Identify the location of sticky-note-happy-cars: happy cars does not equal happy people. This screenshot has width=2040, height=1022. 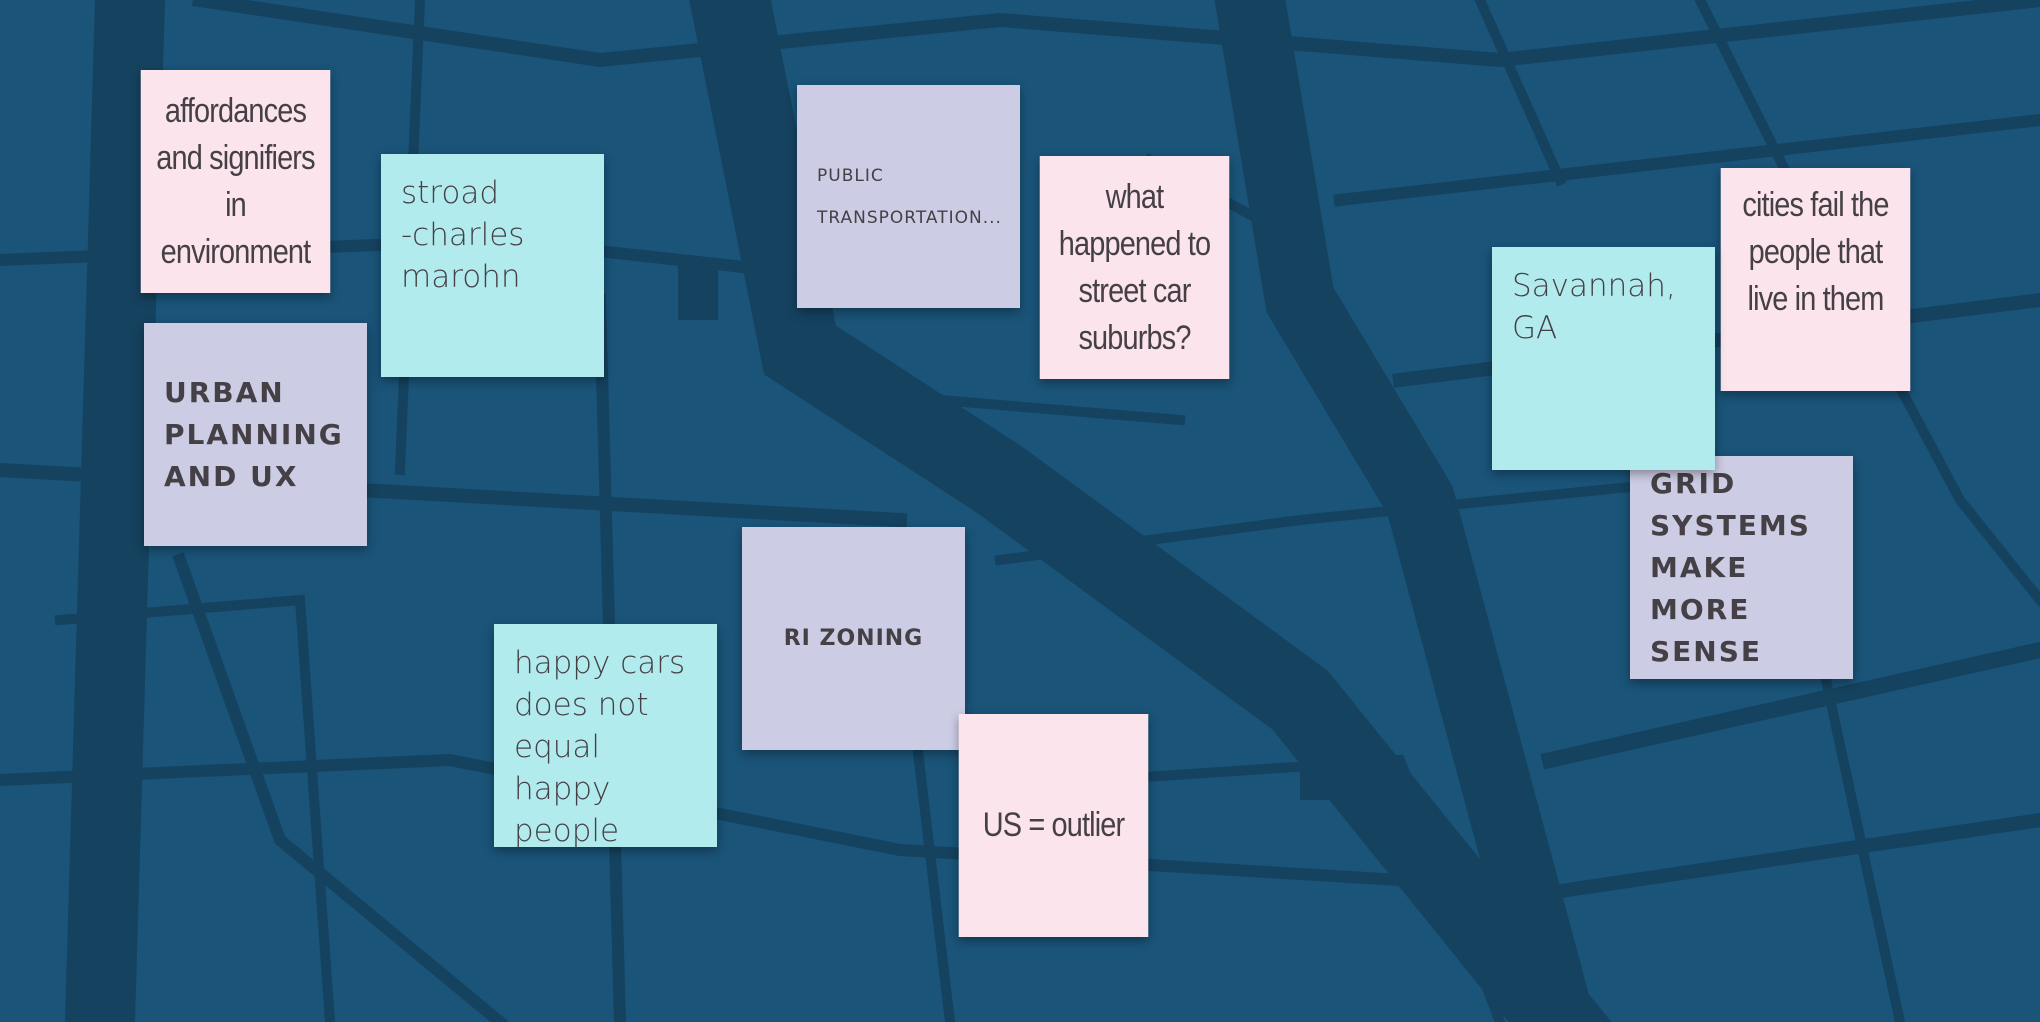
(605, 736).